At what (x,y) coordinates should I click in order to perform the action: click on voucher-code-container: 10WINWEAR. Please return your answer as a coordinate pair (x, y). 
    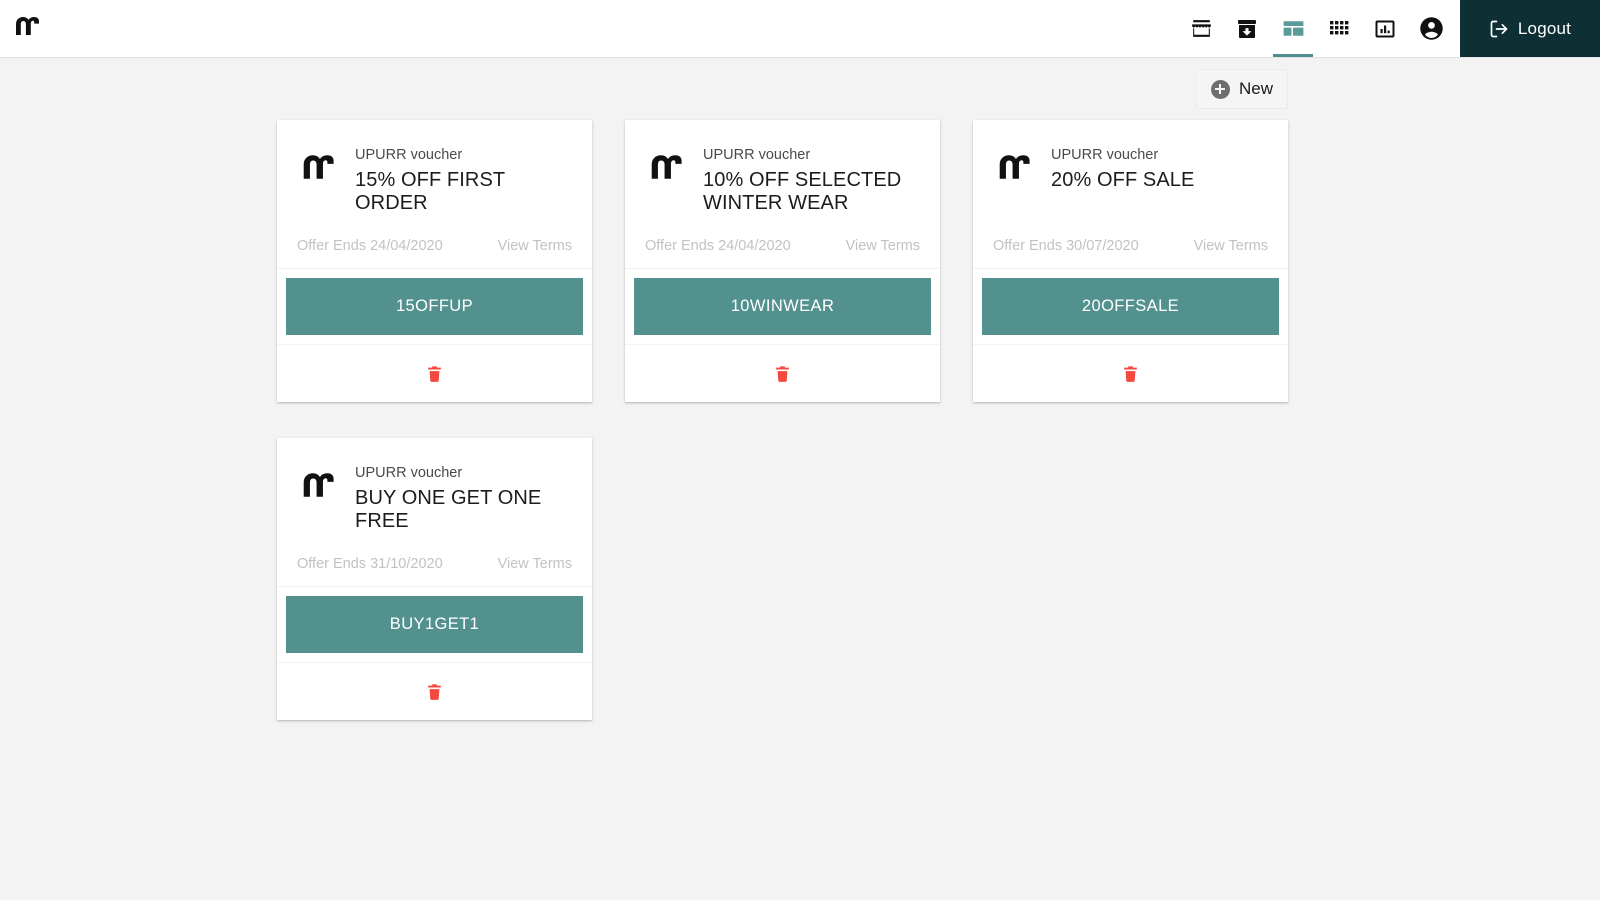
    Looking at the image, I should click on (782, 306).